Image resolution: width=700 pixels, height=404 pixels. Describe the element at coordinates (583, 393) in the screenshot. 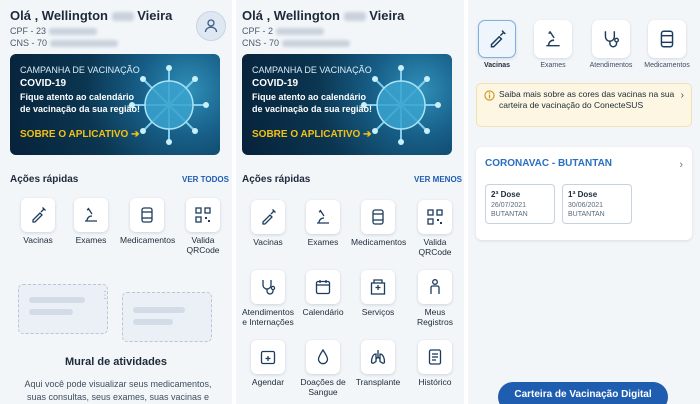

I see `digital-vaccination-card-button: Carteira de Vacinação Digital` at that location.